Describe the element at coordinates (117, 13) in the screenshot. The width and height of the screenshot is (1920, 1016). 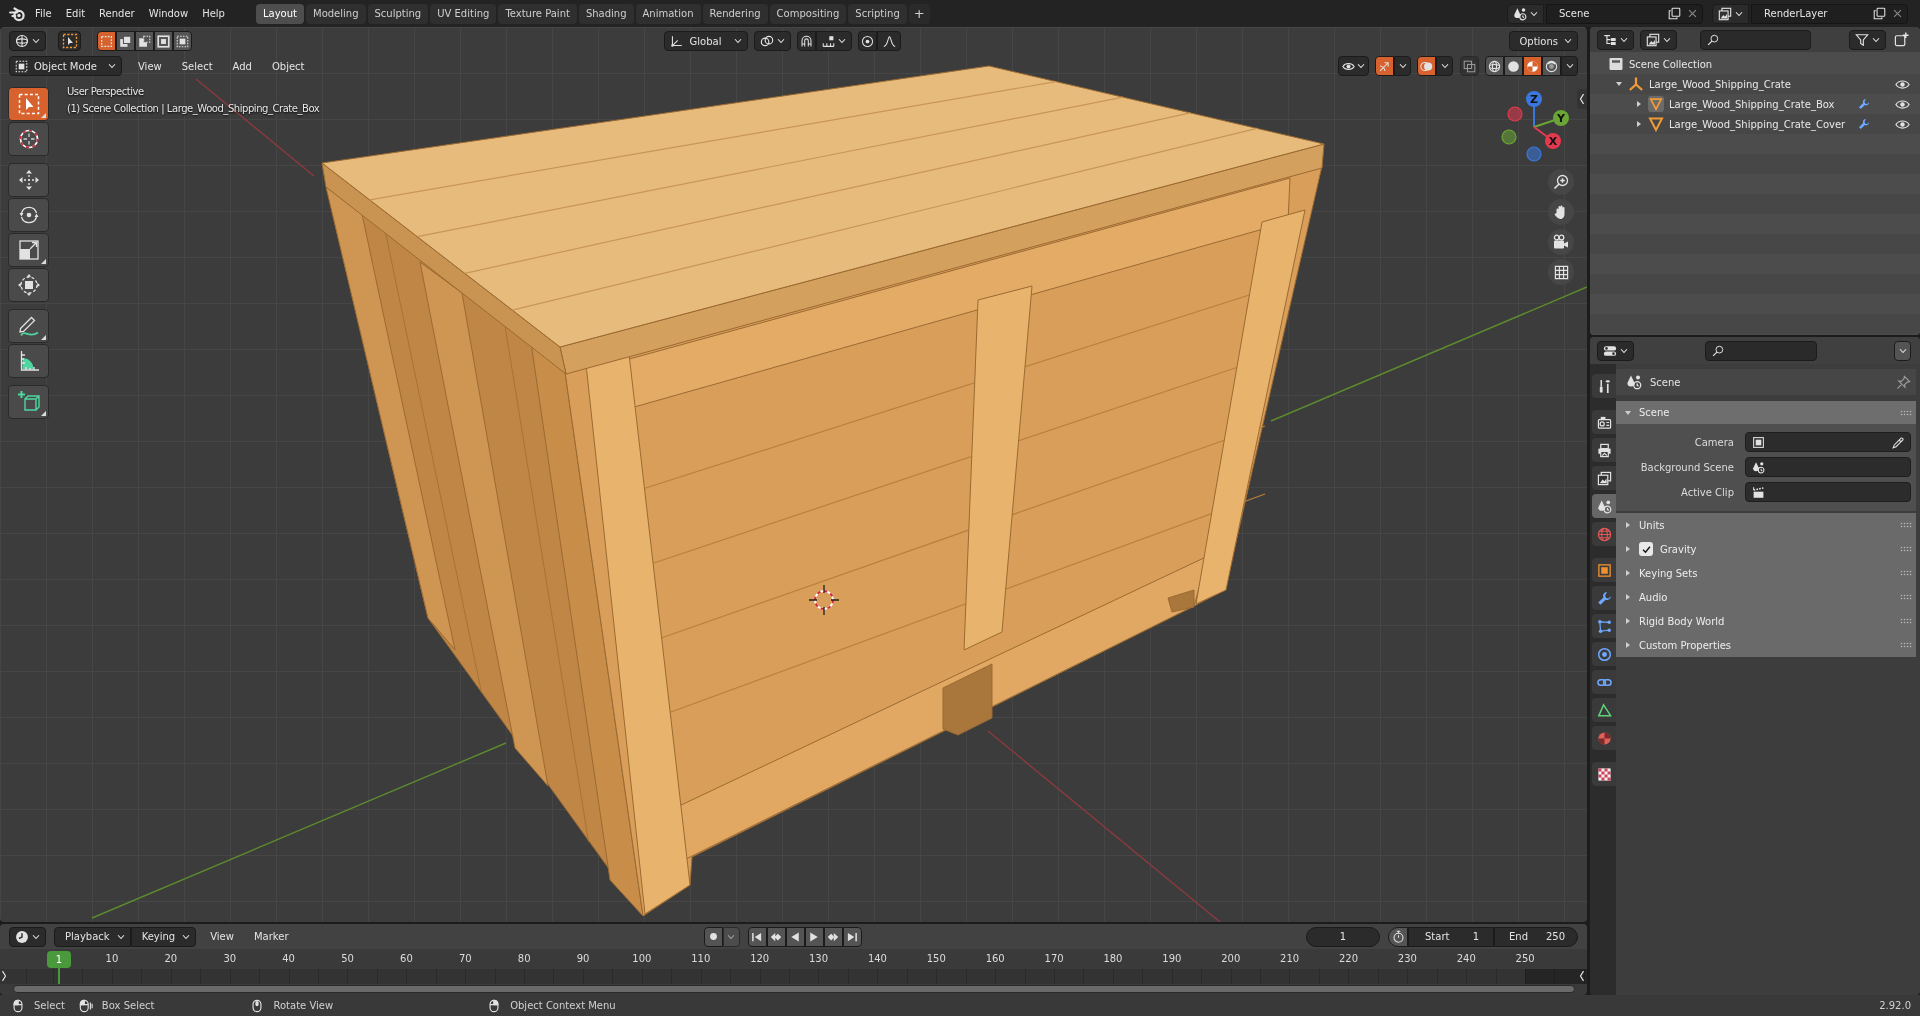
I see `menu-item: Render` at that location.